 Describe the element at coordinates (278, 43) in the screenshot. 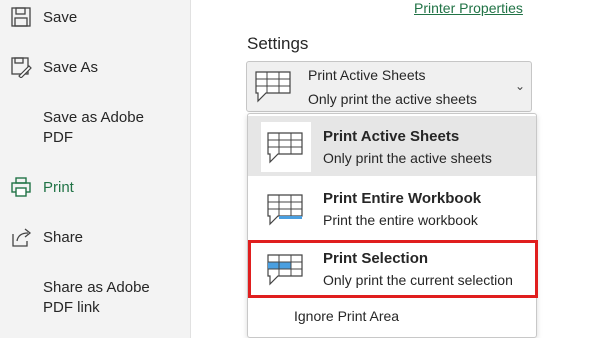

I see `settings-heading: Settings` at that location.